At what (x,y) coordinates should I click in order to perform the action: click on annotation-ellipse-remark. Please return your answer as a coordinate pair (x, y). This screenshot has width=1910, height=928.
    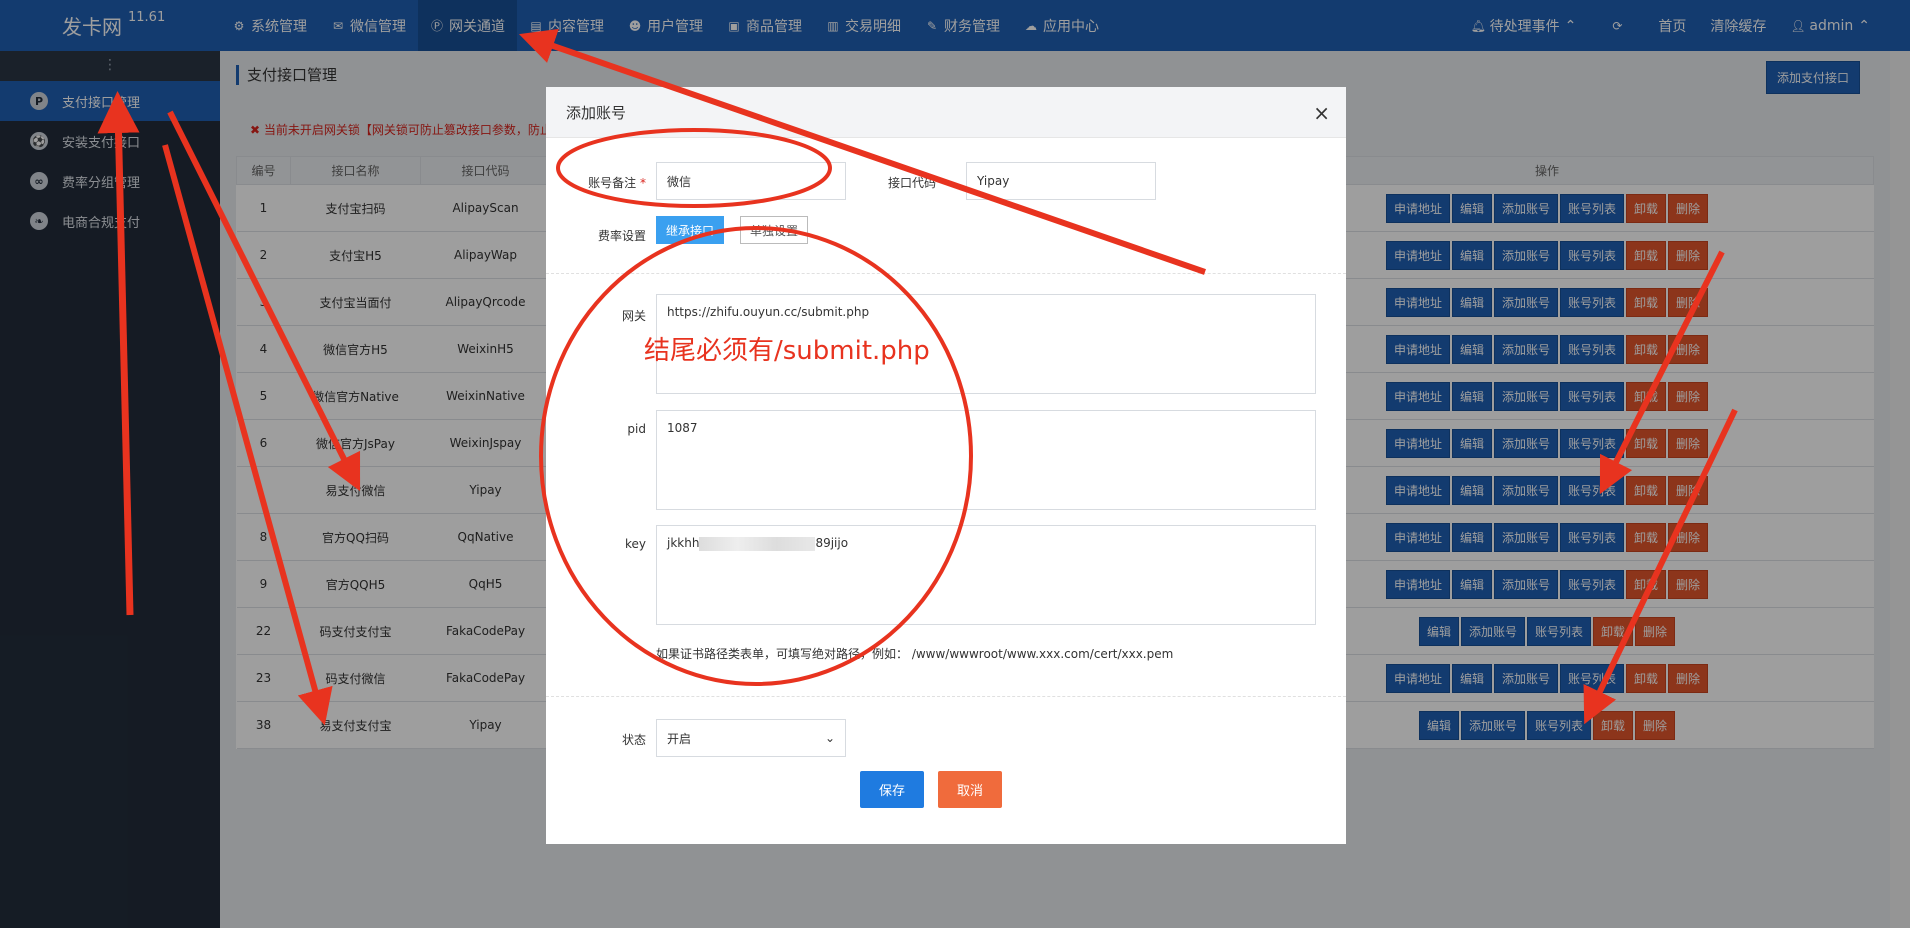
    Looking at the image, I should click on (694, 168).